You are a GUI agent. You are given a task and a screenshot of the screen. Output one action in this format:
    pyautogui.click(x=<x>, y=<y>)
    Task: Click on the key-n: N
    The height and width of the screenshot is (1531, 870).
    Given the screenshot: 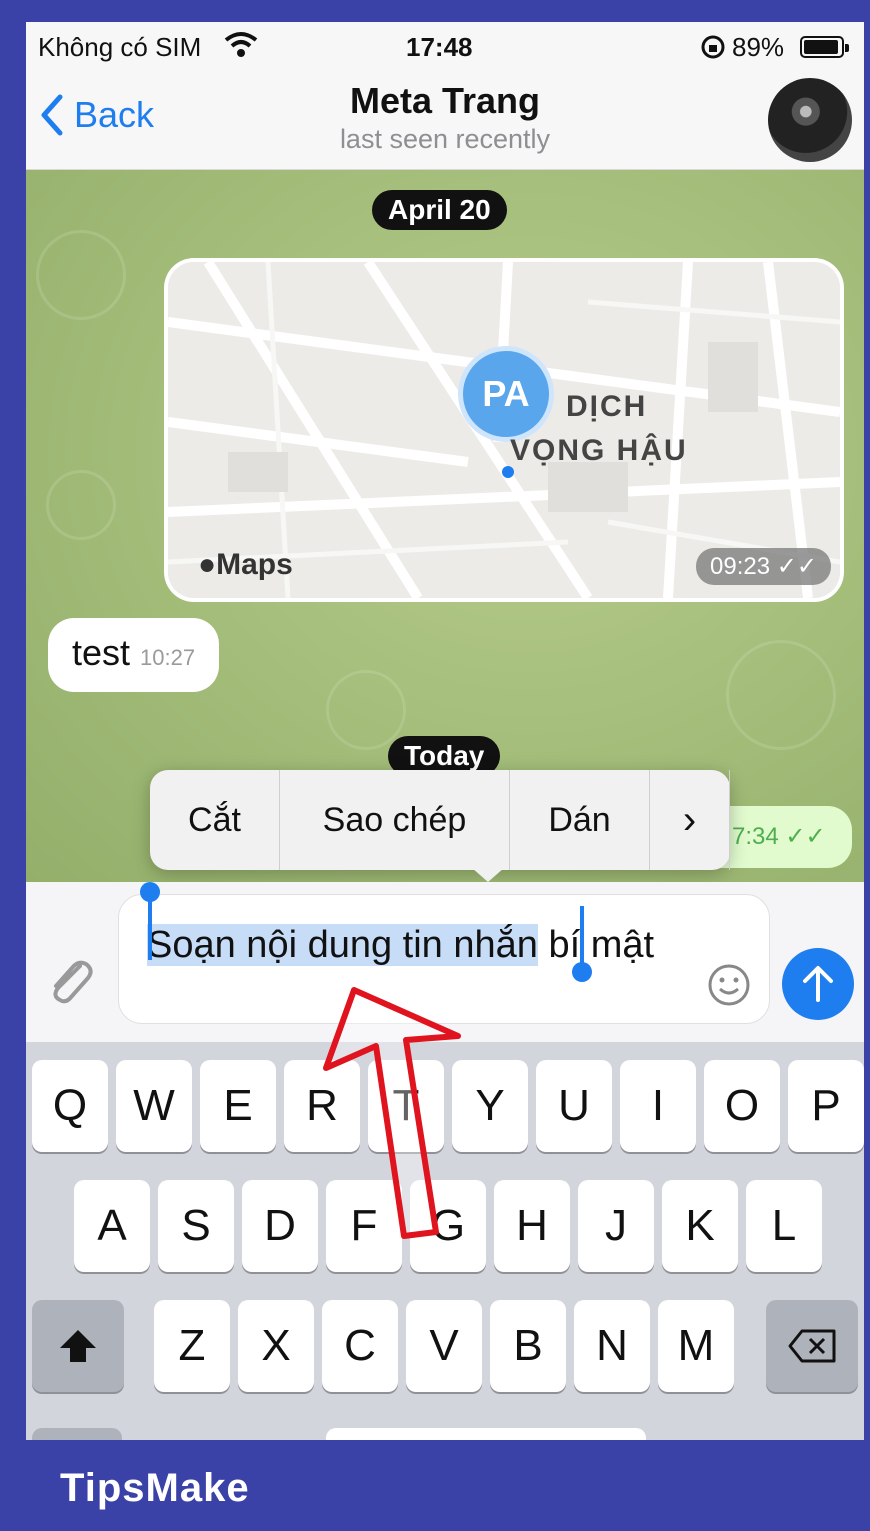 What is the action you would take?
    pyautogui.click(x=612, y=1346)
    